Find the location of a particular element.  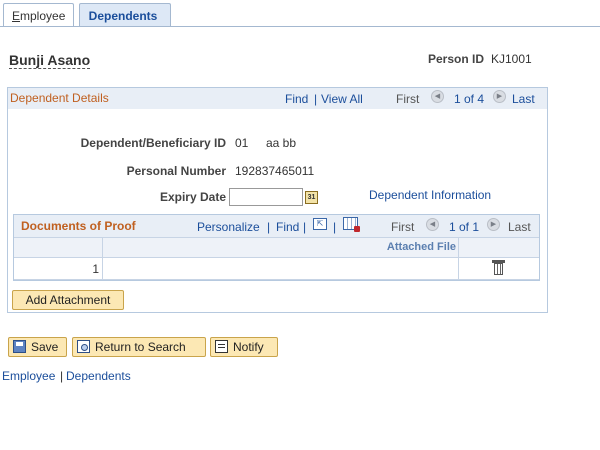

grid-previous-arrow-icon: ◀ is located at coordinates (432, 224).